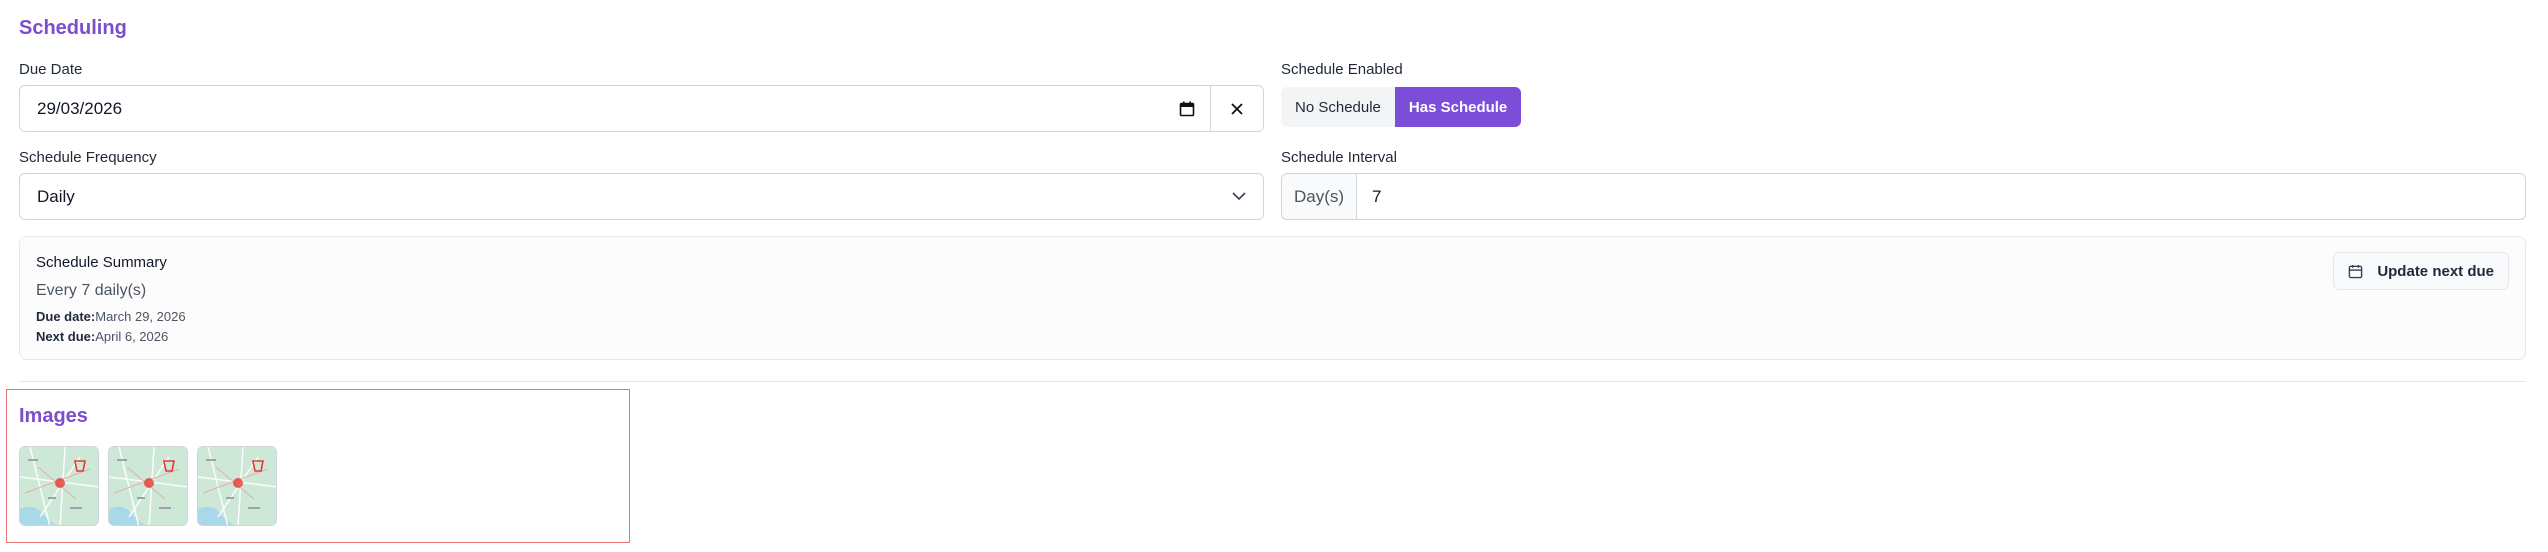 This screenshot has width=2548, height=552. Describe the element at coordinates (641, 196) in the screenshot. I see `schedule-frequency-select: Daily` at that location.